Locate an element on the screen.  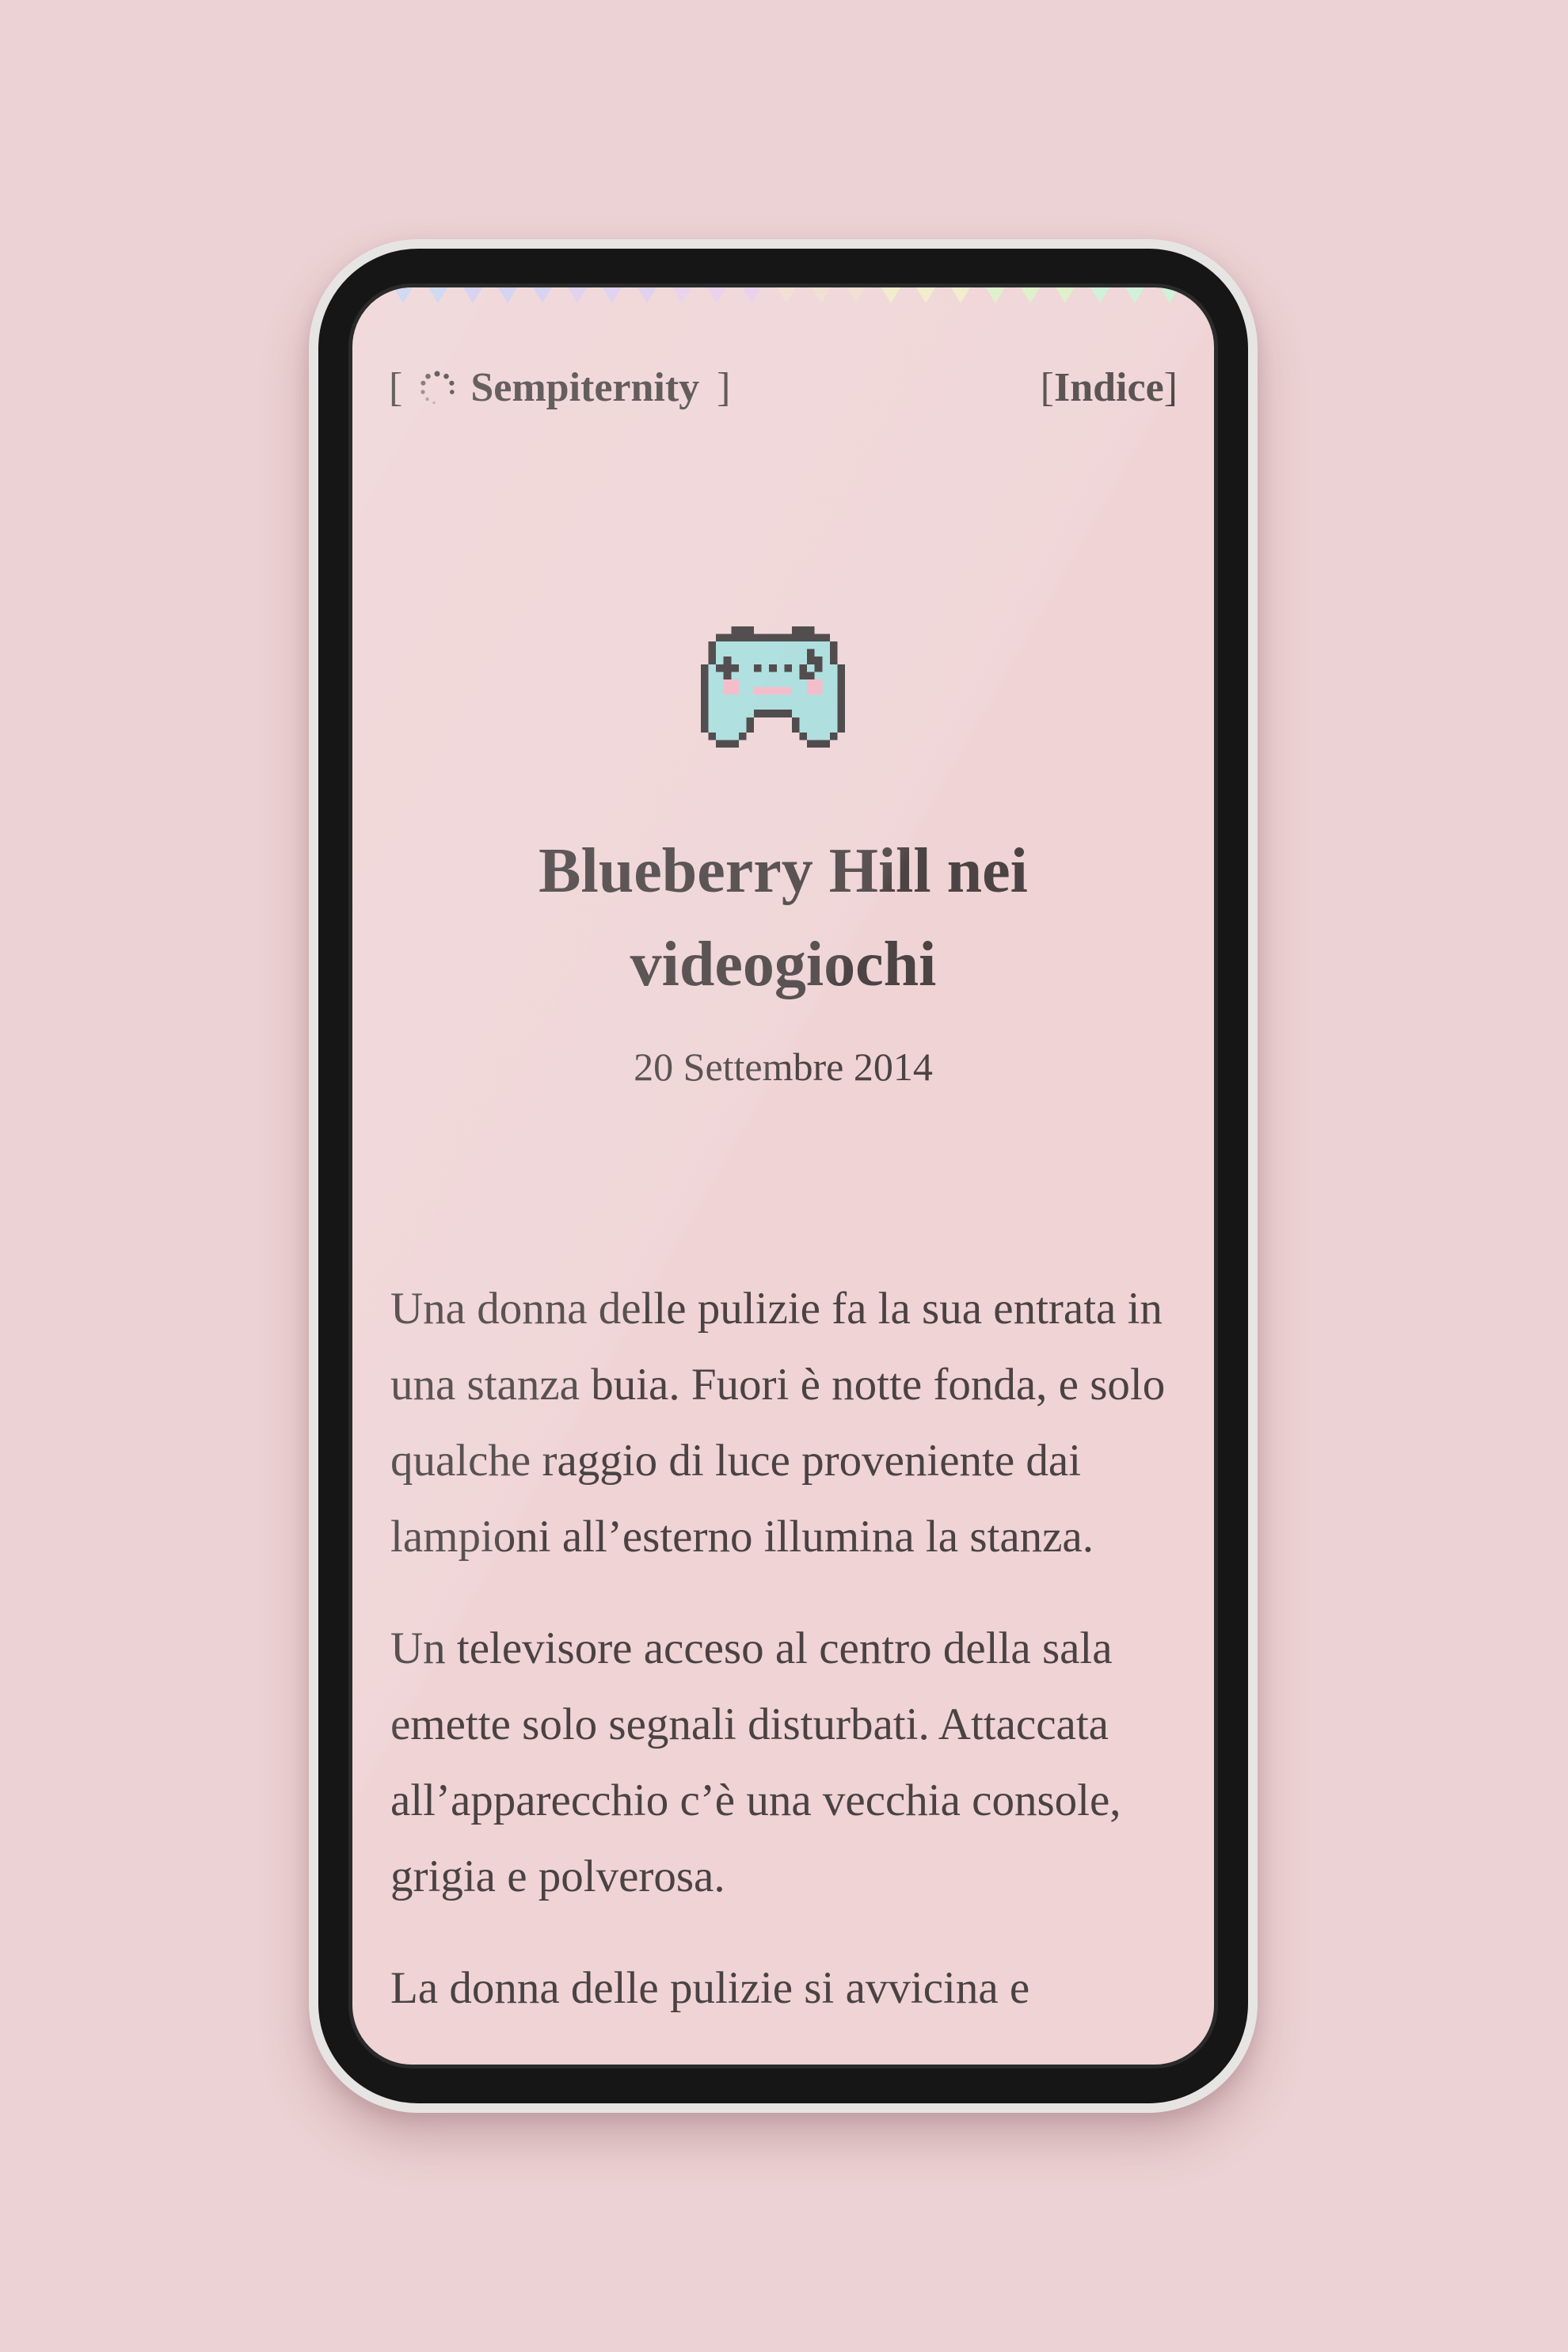
post-date: 20 Settembre 2014 is located at coordinates (783, 1067).